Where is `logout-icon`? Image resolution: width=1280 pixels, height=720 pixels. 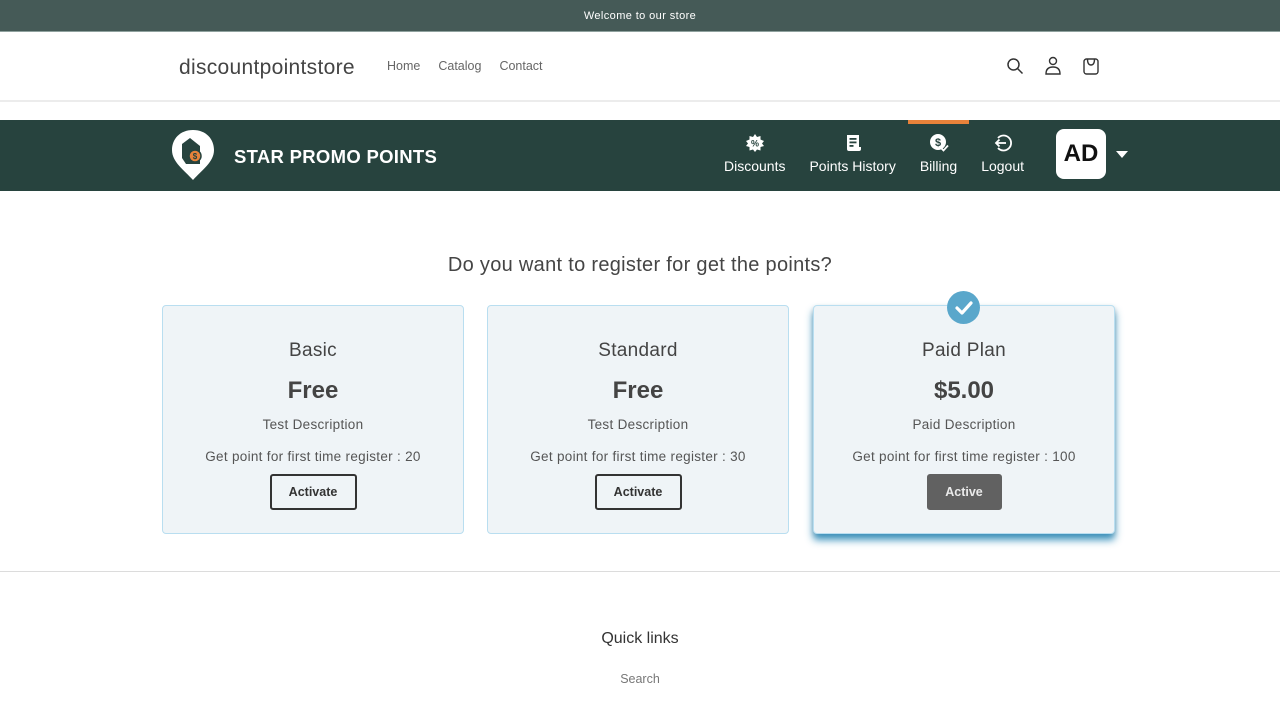 logout-icon is located at coordinates (1003, 143).